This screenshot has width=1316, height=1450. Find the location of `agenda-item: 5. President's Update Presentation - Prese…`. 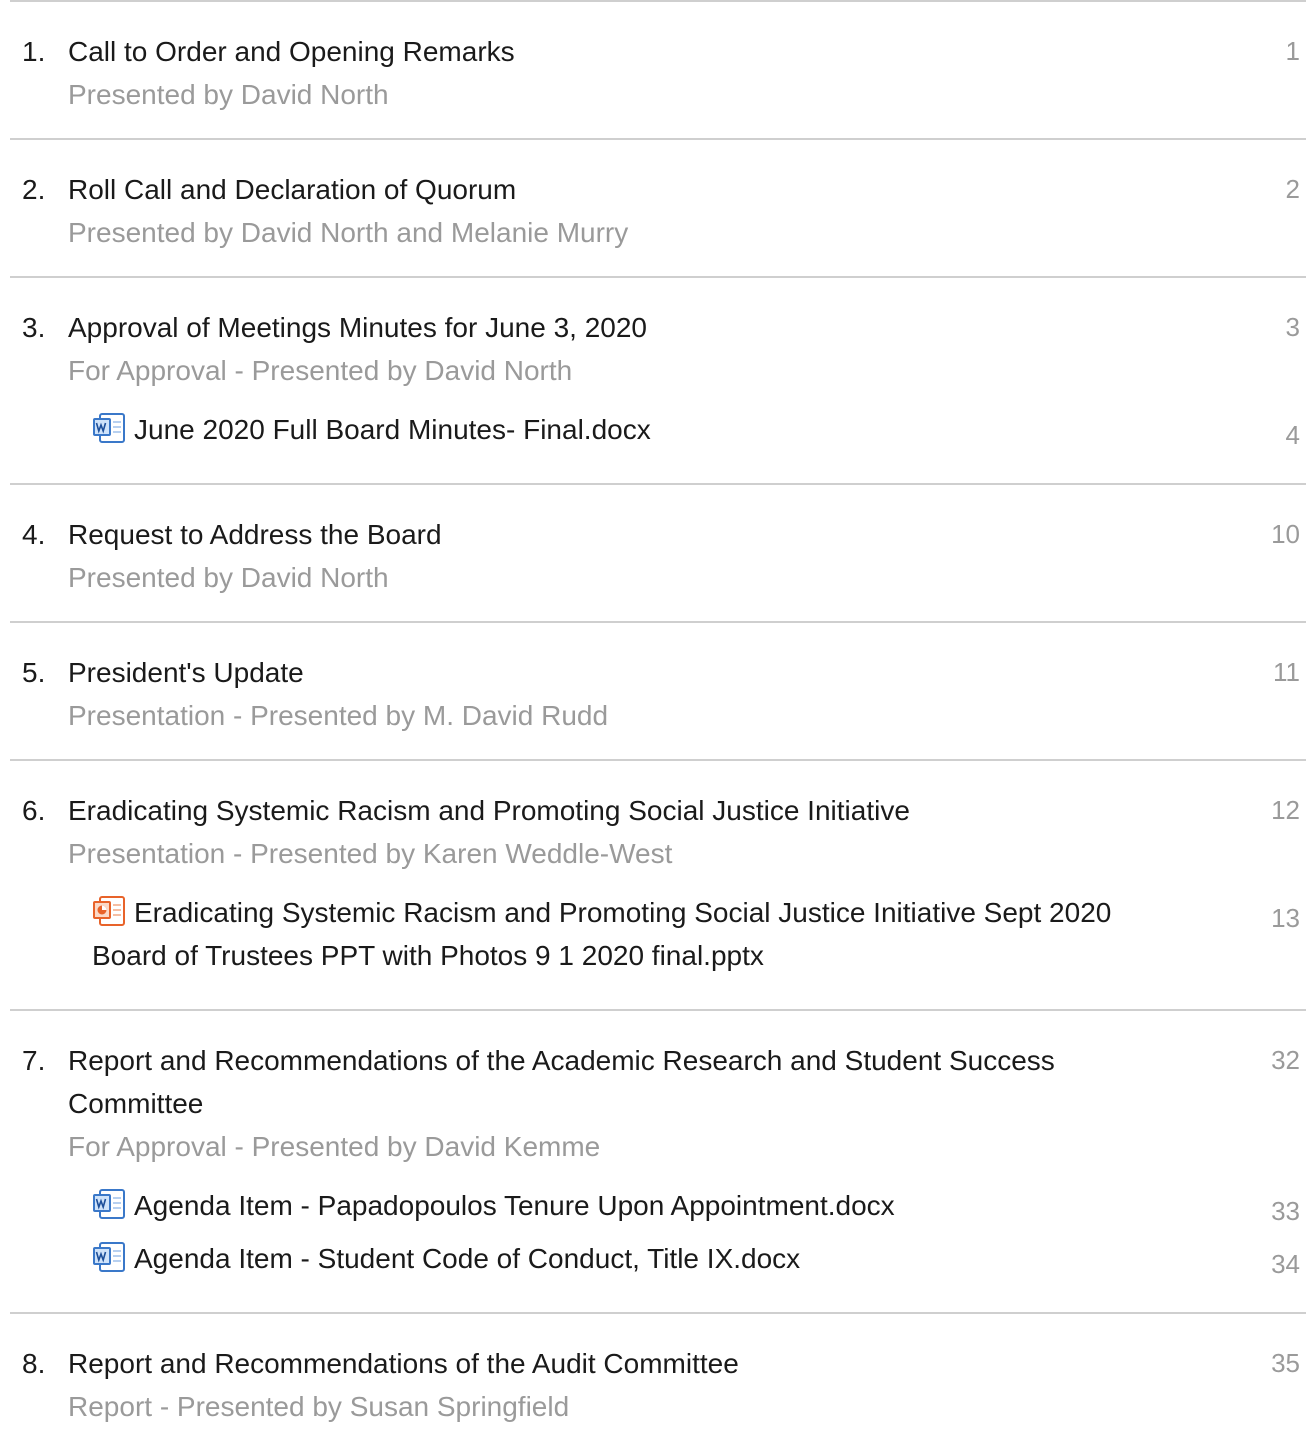

agenda-item: 5. President's Update Presentation - Prese… is located at coordinates (658, 690).